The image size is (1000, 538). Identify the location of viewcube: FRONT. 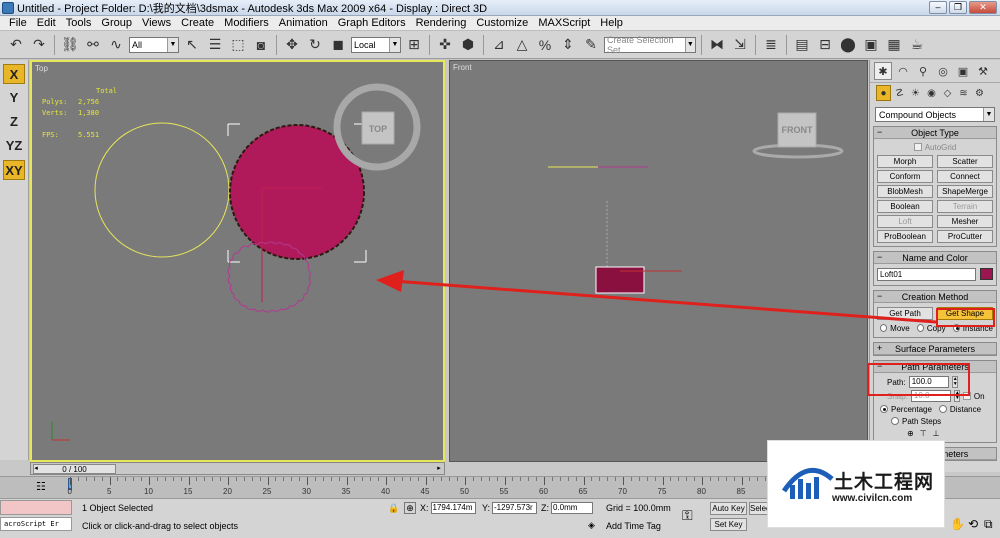
(798, 135).